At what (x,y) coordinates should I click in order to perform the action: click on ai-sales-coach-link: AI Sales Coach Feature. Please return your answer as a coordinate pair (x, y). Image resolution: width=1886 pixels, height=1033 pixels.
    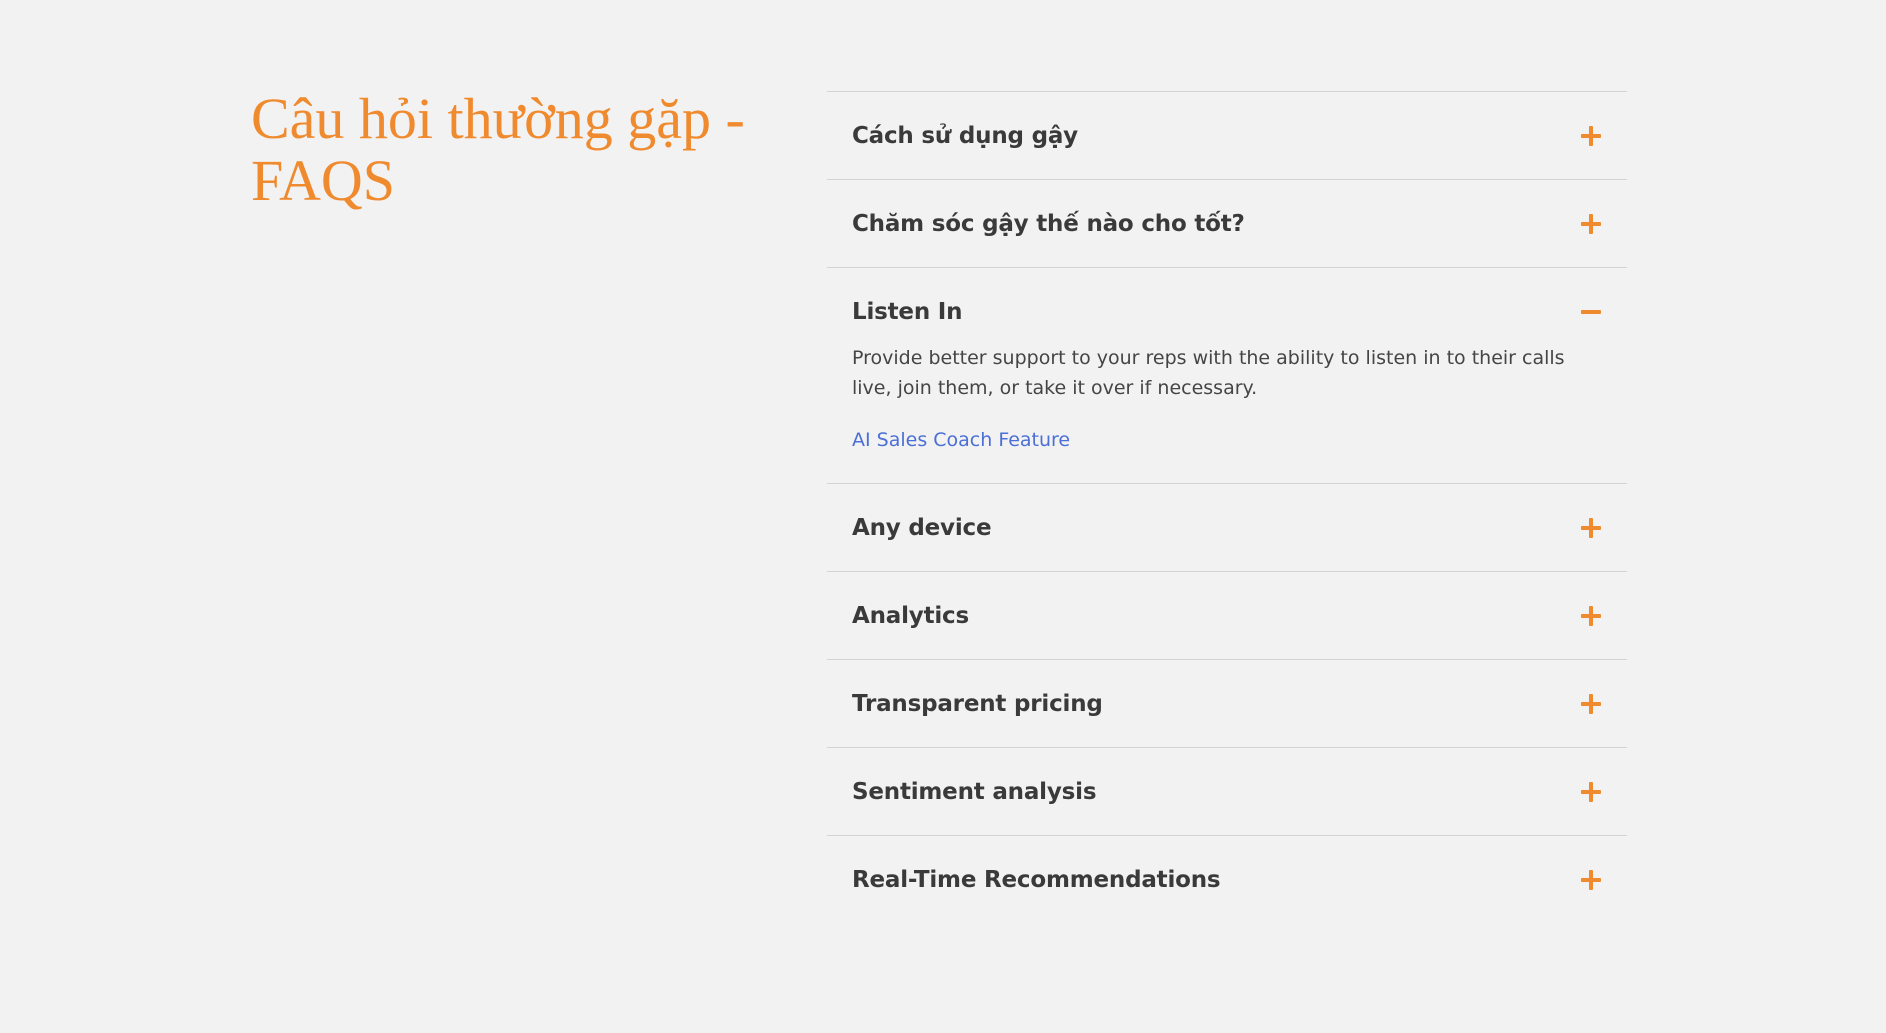
    Looking at the image, I should click on (961, 440).